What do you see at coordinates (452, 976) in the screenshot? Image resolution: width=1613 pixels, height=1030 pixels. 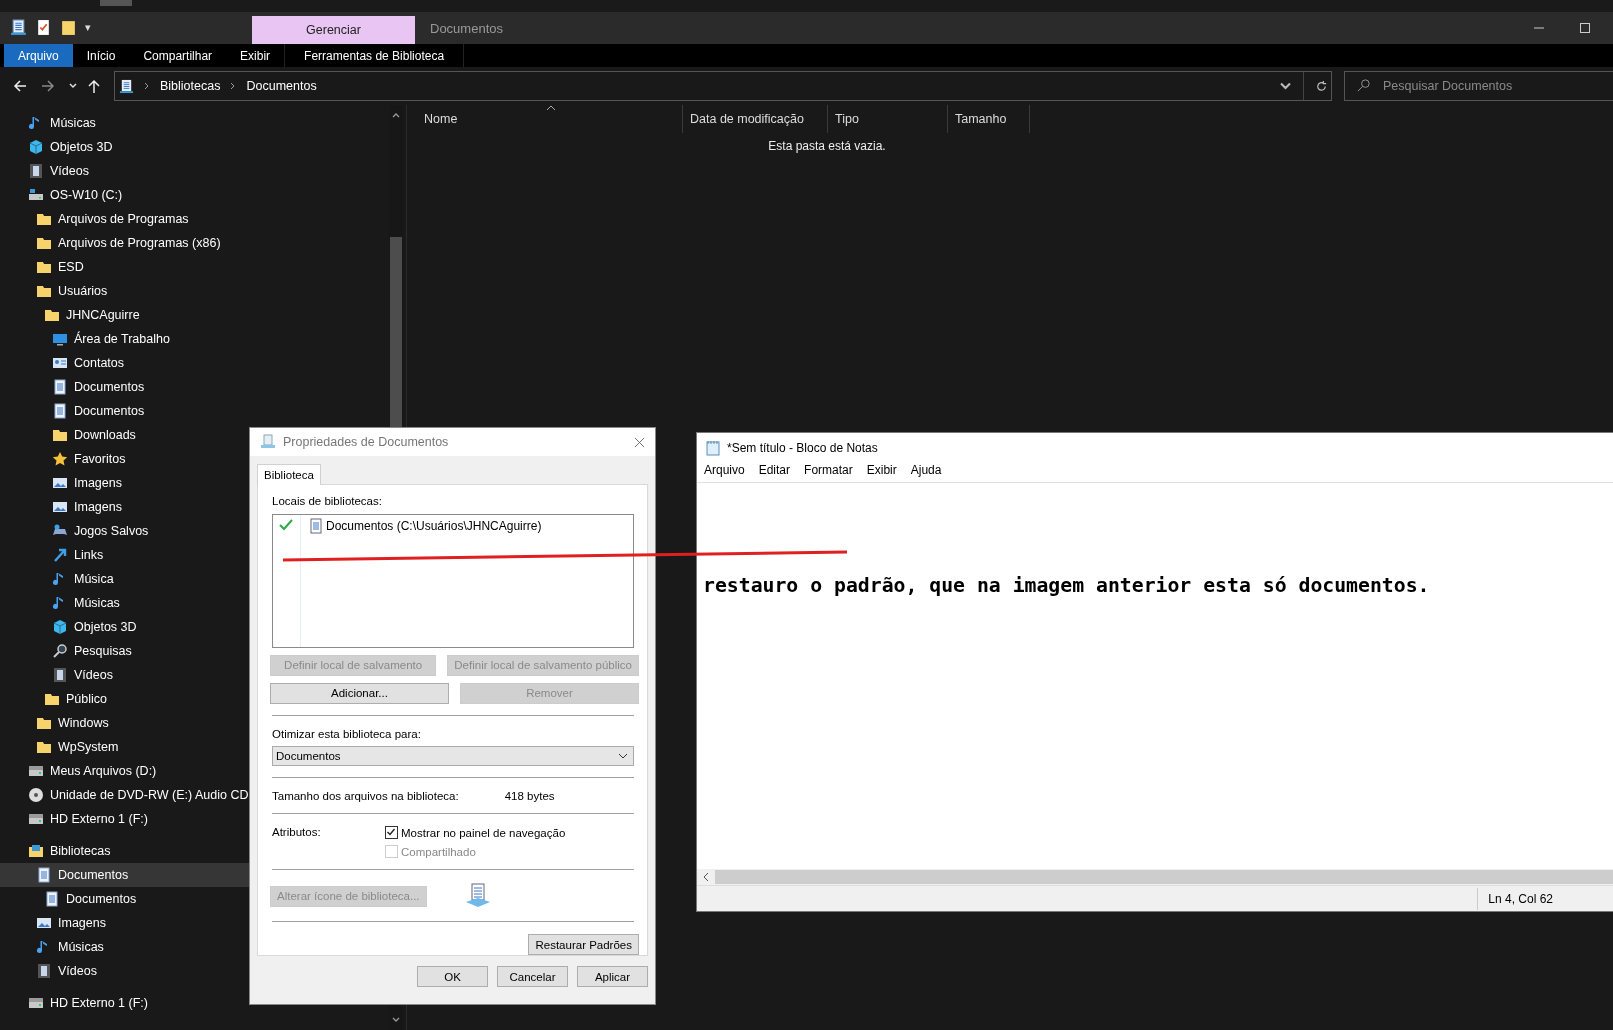 I see `dialog-button: OK` at bounding box center [452, 976].